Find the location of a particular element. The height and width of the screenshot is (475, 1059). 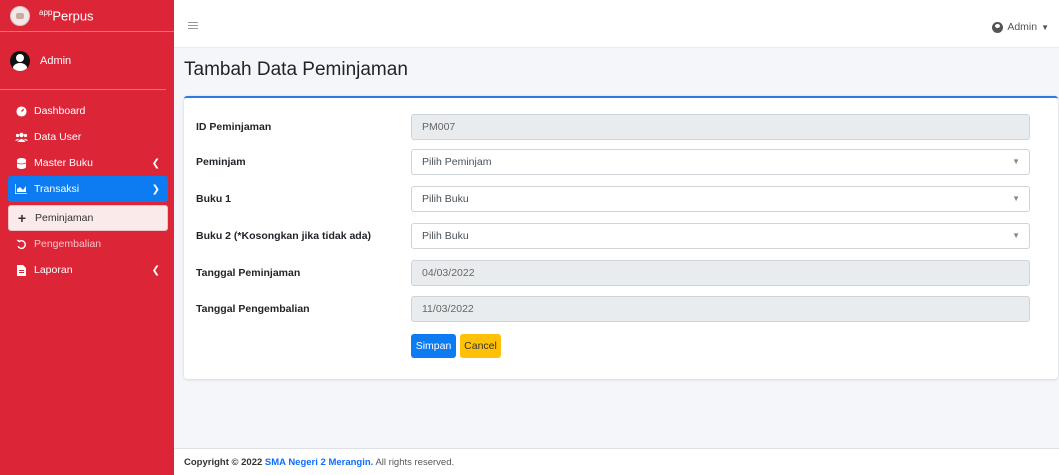

file-icon is located at coordinates (21, 270).